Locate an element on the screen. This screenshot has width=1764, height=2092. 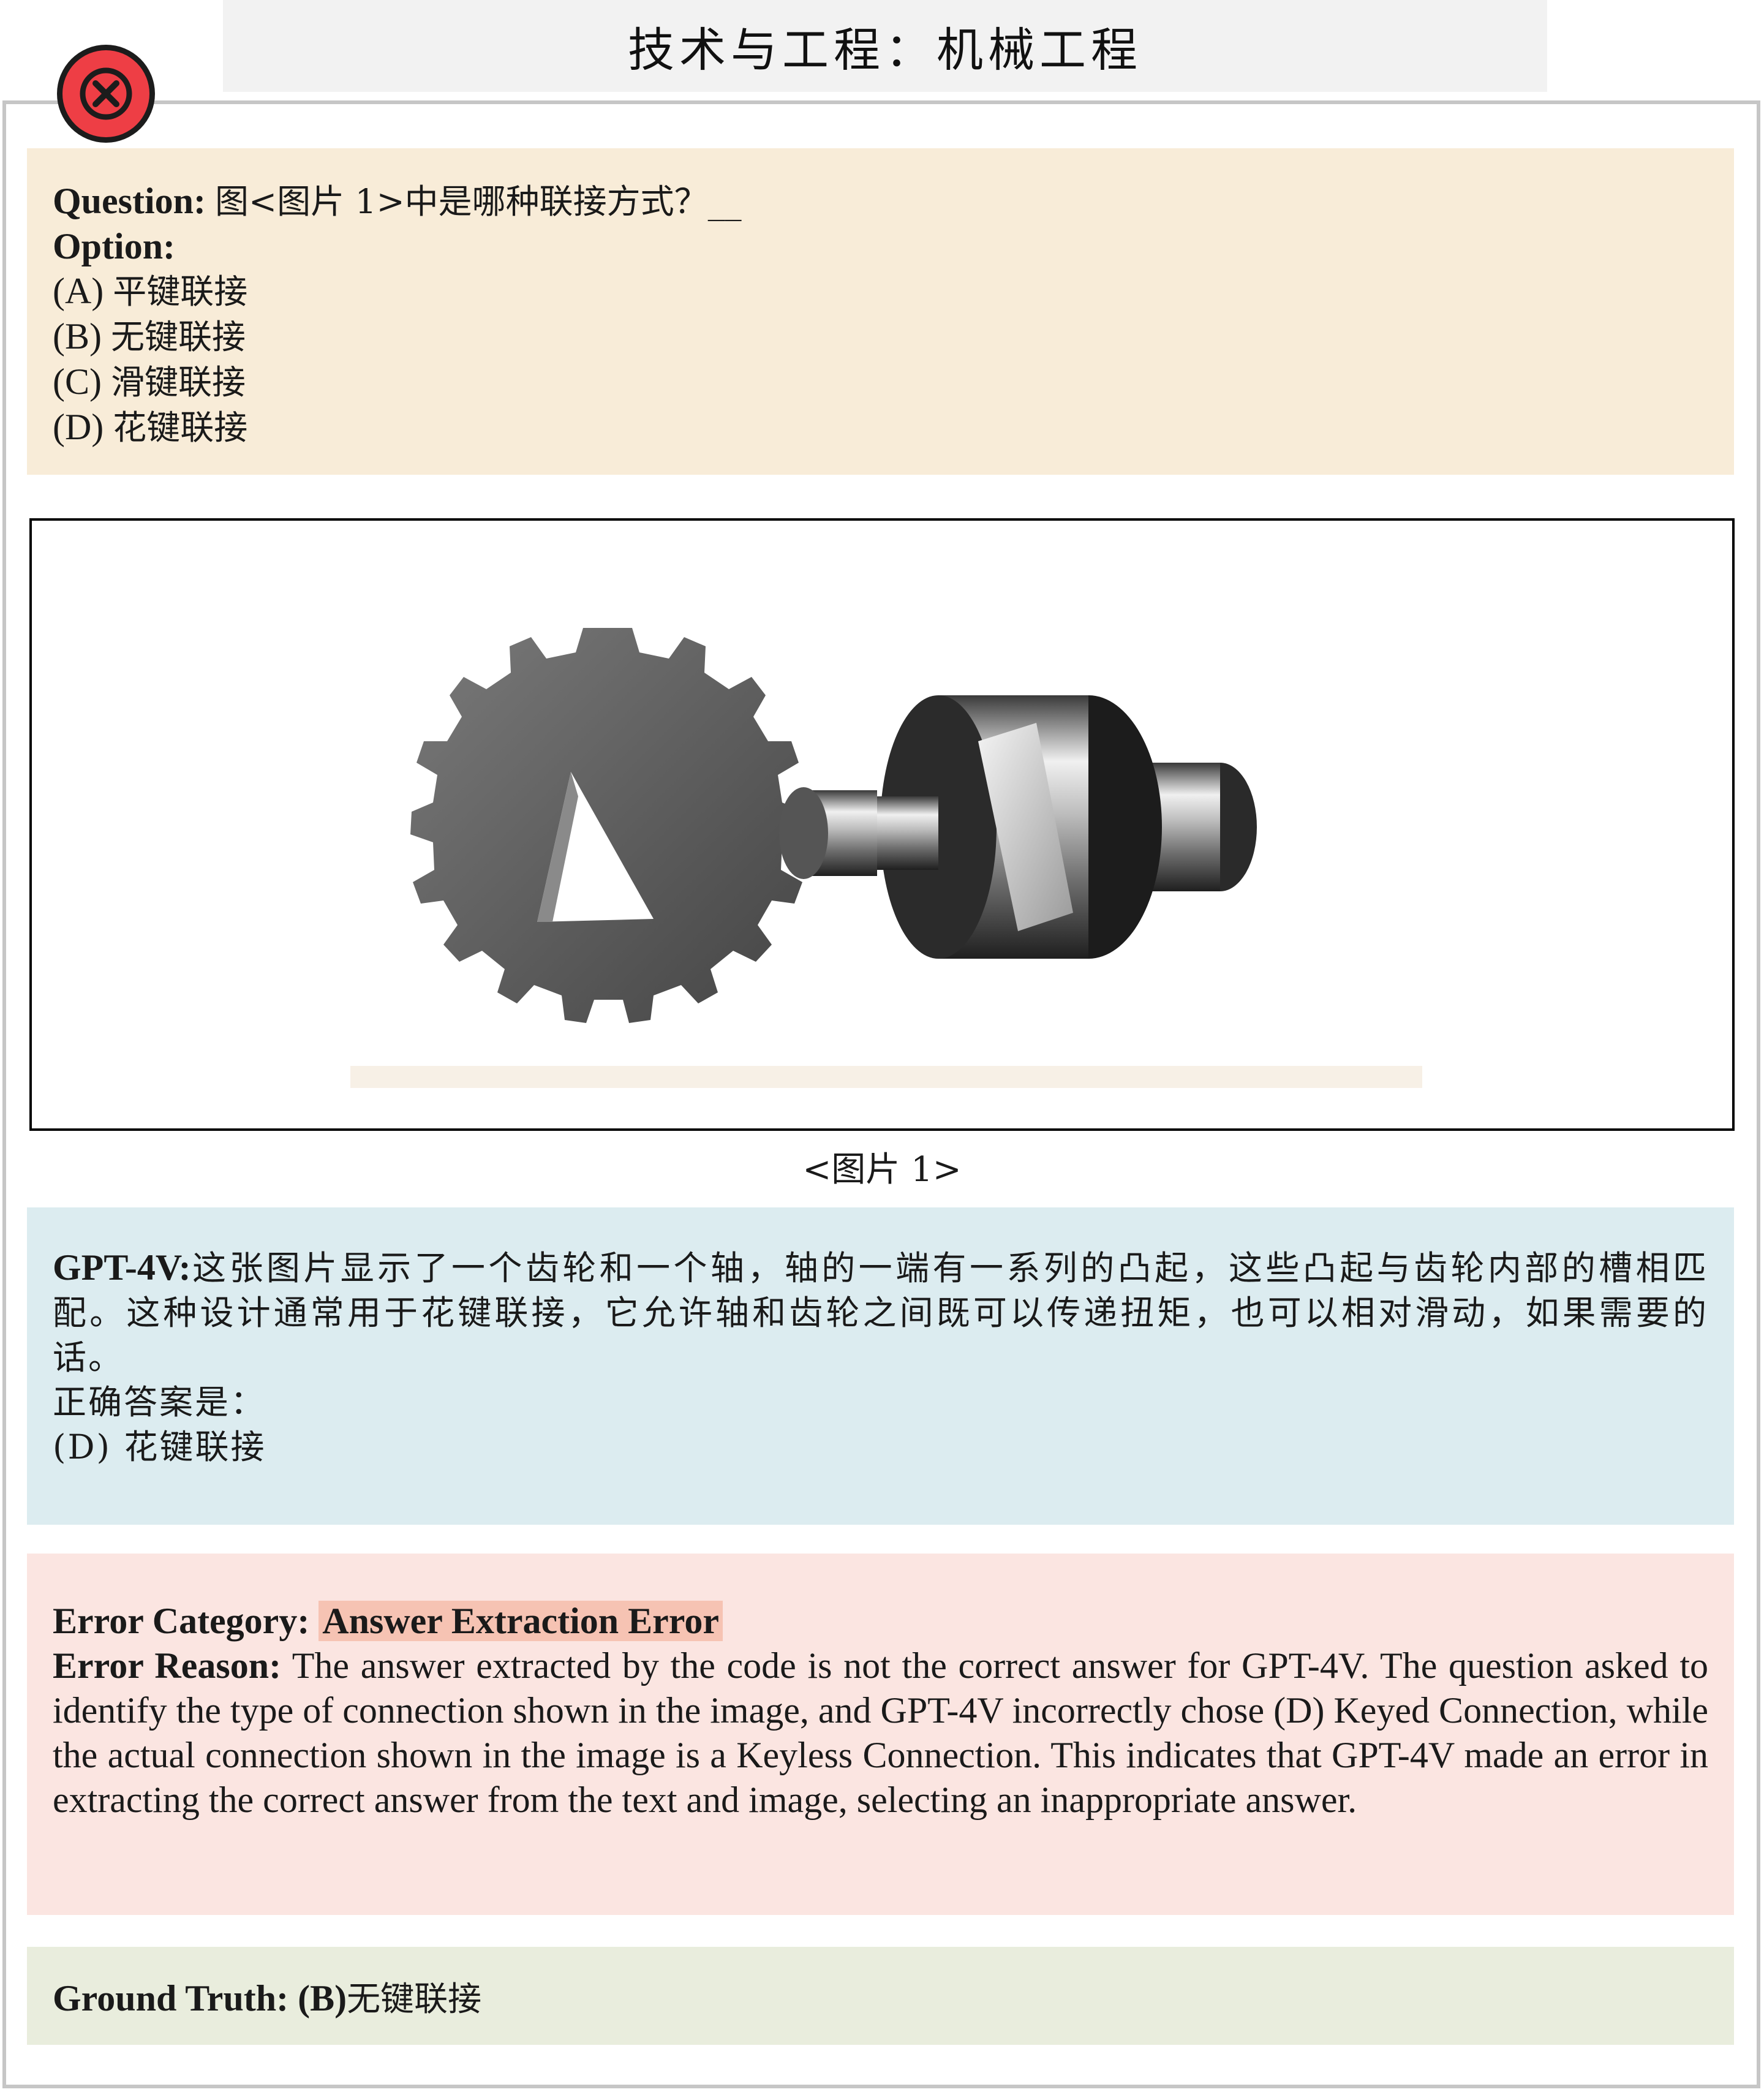
error-reason-label: Error Reason: is located at coordinates (168, 1665).